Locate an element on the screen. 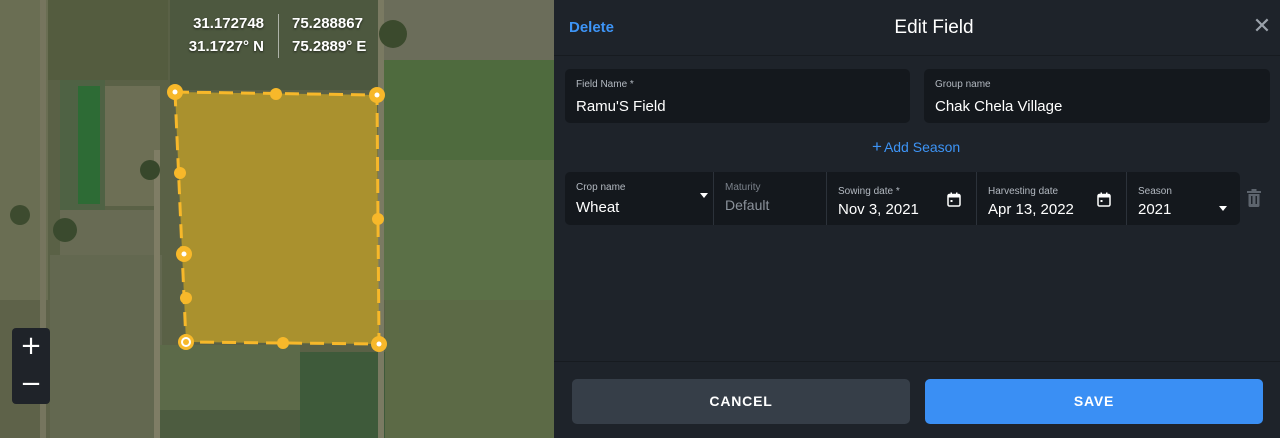  group-name-value: Chak Chela Village is located at coordinates (998, 106).